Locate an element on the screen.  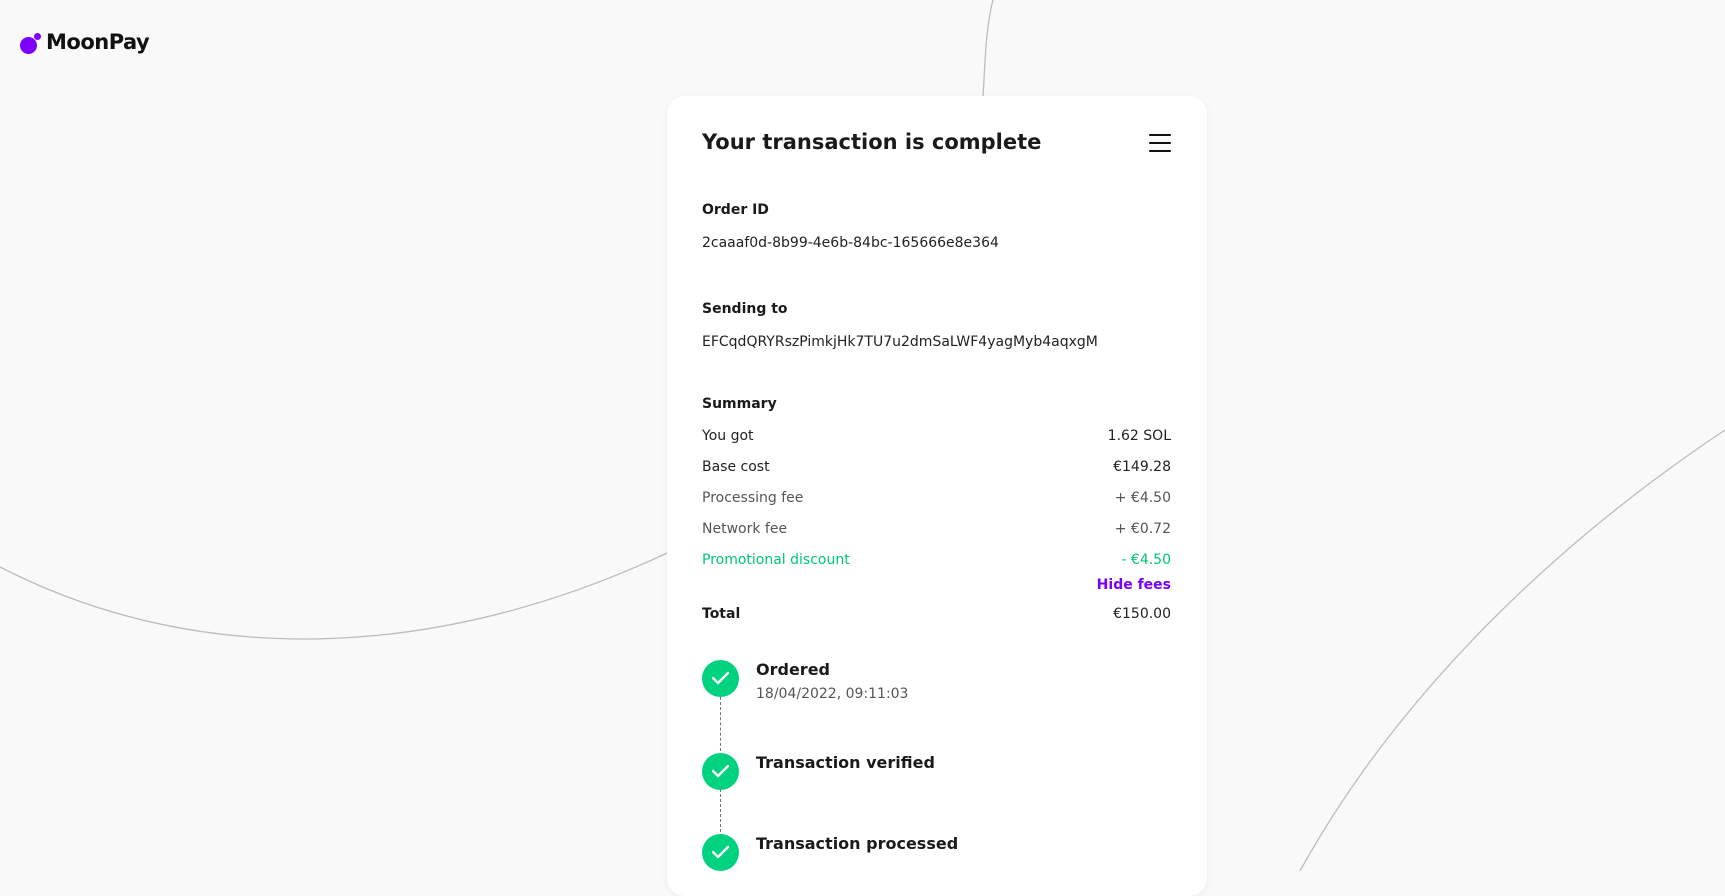
summary-row-label: You got is located at coordinates (728, 436).